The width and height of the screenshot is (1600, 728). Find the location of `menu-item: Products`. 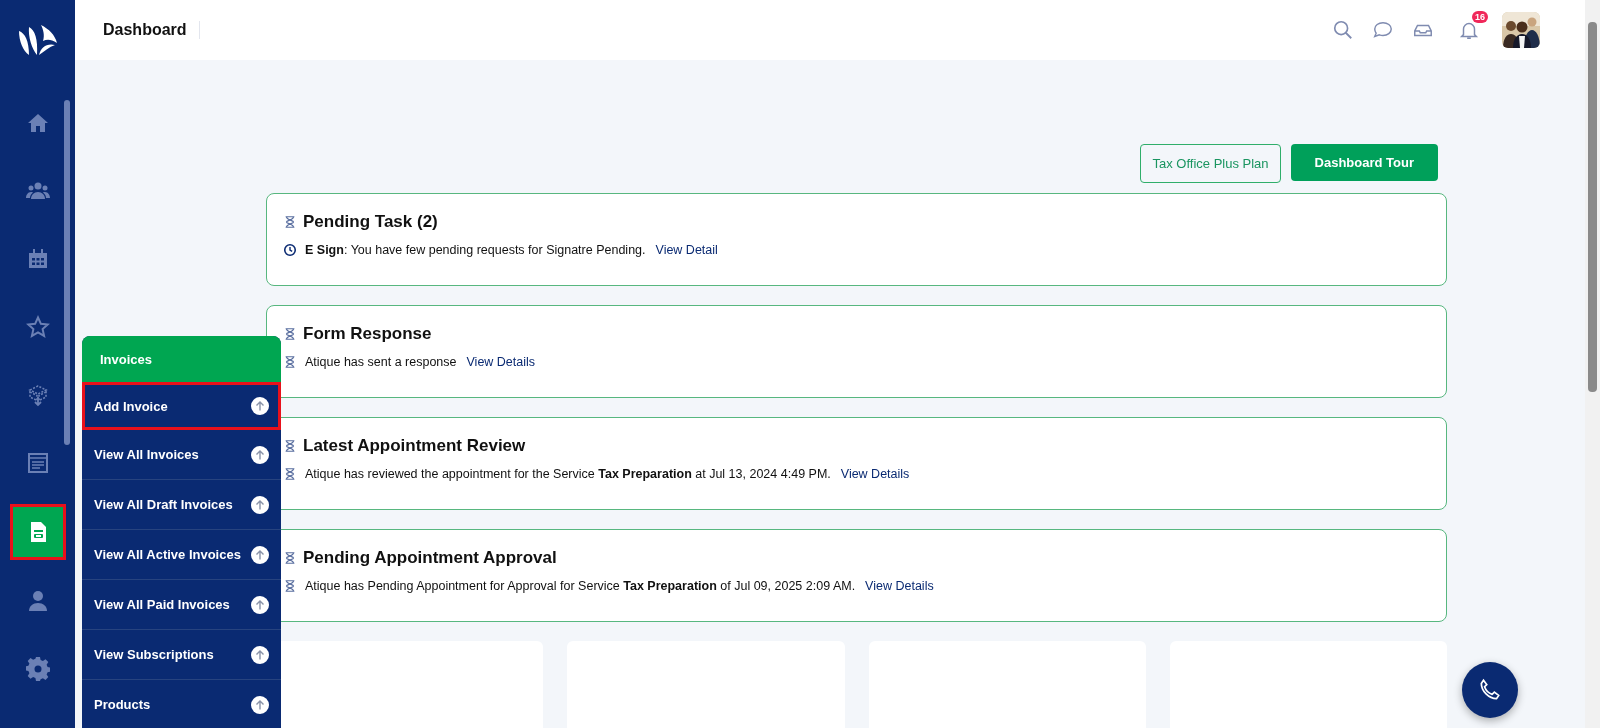

menu-item: Products is located at coordinates (181, 704).